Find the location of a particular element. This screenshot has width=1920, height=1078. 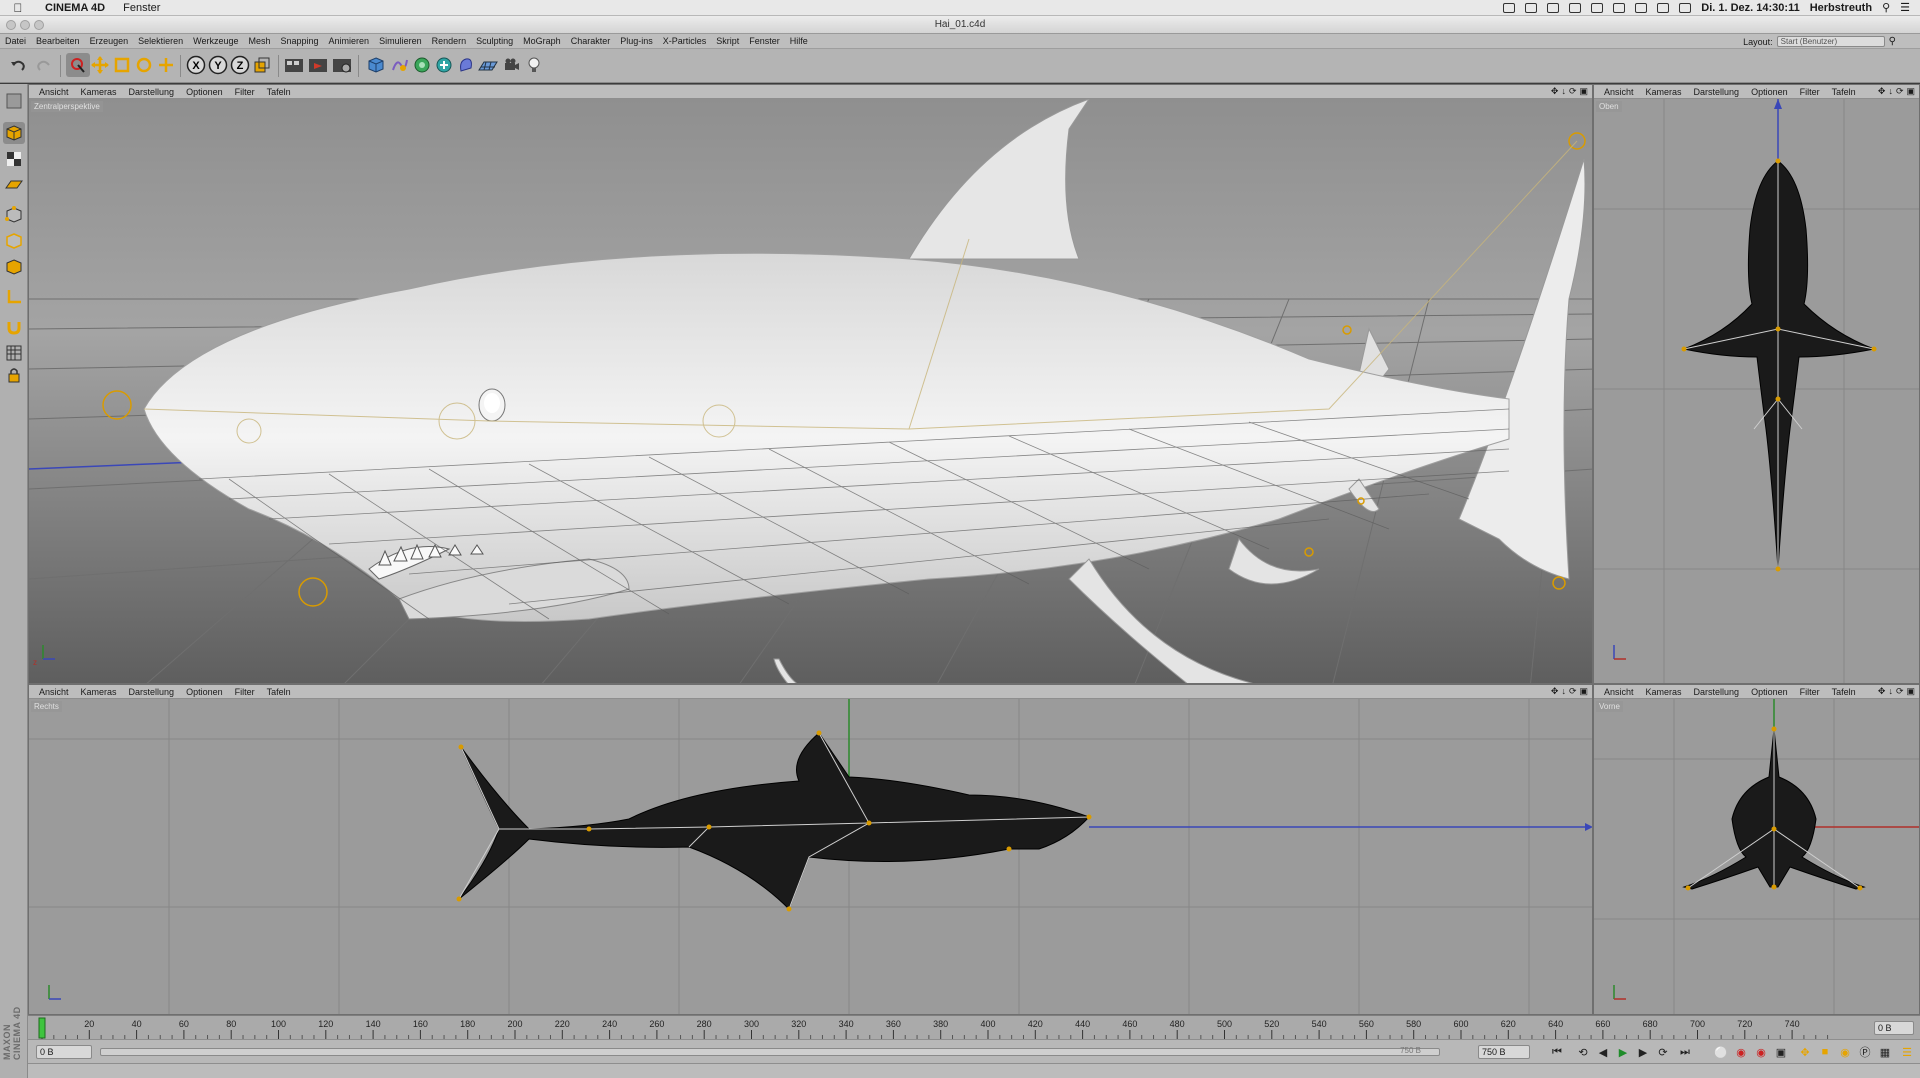

mograph-cloner-icon is located at coordinates (444, 65).